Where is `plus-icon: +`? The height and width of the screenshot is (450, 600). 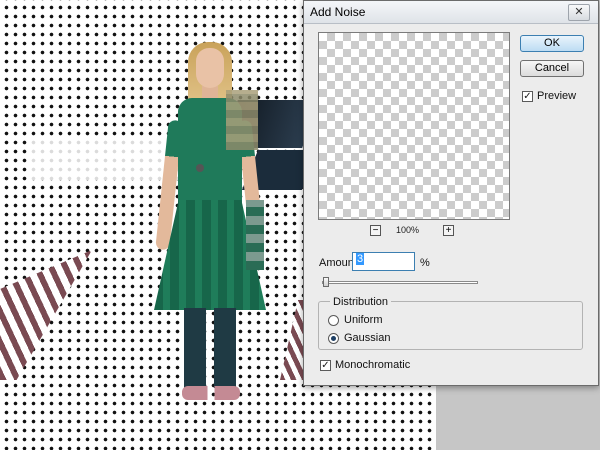 plus-icon: + is located at coordinates (448, 230).